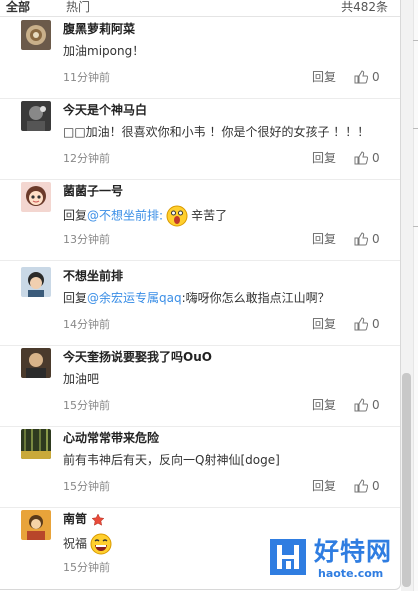 Image resolution: width=418 pixels, height=591 pixels. Describe the element at coordinates (200, 386) in the screenshot. I see `comment-item: 今天奎扬说要娶我了吗OuO 加油吧 15分钟前 回复 0` at that location.